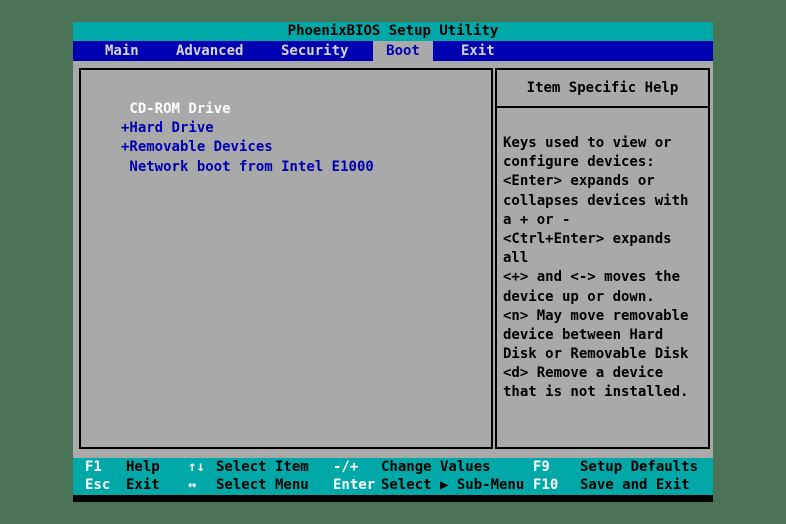 The width and height of the screenshot is (786, 524). Describe the element at coordinates (537, 219) in the screenshot. I see `help-line: a + or -` at that location.